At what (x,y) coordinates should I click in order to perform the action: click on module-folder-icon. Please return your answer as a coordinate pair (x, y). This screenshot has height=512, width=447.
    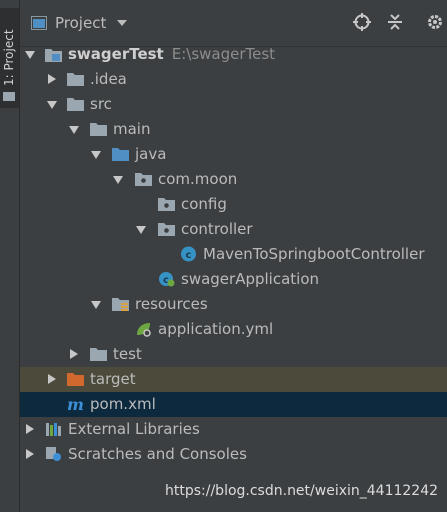
    Looking at the image, I should click on (53, 55).